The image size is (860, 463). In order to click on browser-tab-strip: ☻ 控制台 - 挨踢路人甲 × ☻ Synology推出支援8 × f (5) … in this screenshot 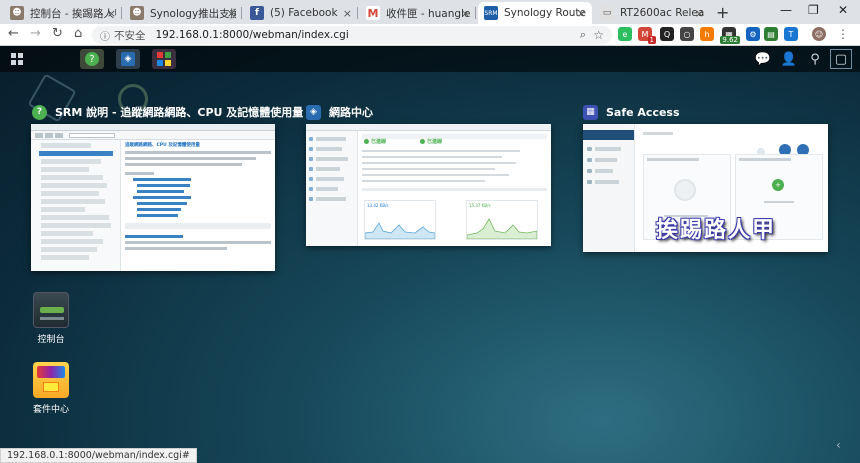, I will do `click(430, 12)`.